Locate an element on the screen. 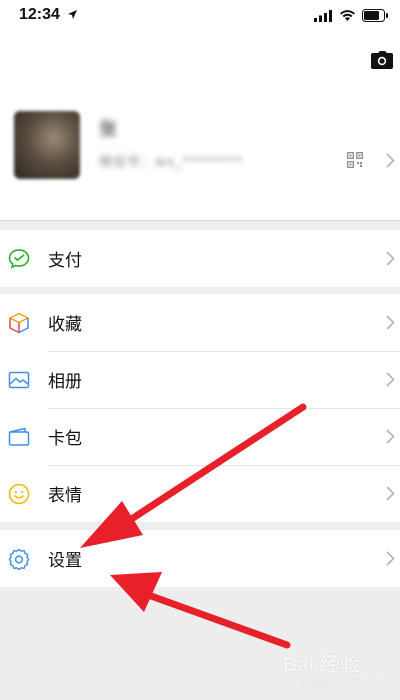 This screenshot has width=400, height=700. menu-item-stickers-label: 表情 is located at coordinates (65, 496).